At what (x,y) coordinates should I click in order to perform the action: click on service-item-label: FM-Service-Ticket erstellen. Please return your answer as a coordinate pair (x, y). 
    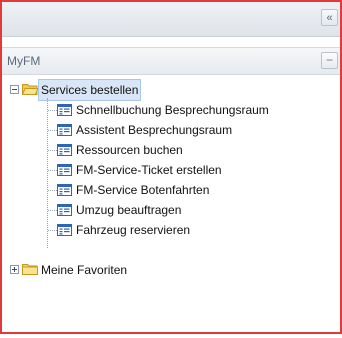
    Looking at the image, I should click on (149, 170).